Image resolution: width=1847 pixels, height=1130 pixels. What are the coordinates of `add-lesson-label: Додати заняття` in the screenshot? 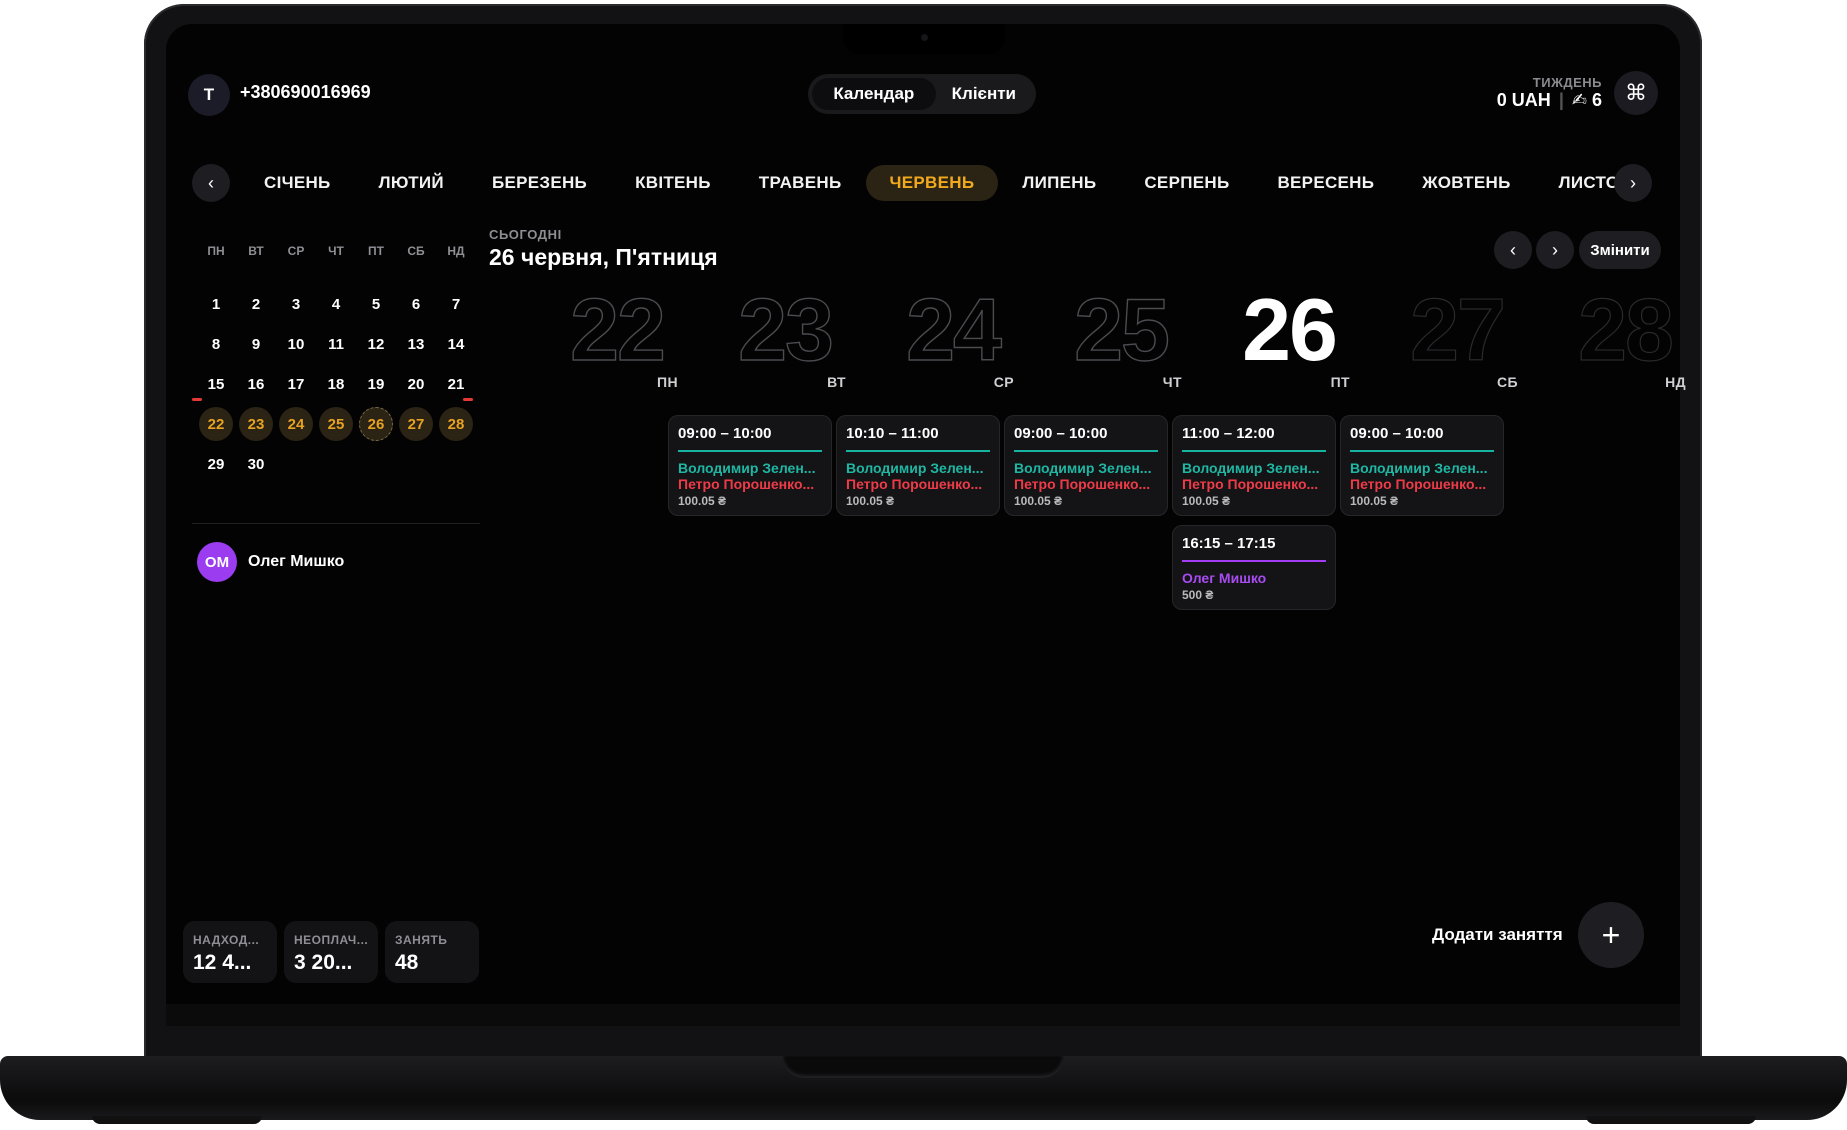 It's located at (1497, 935).